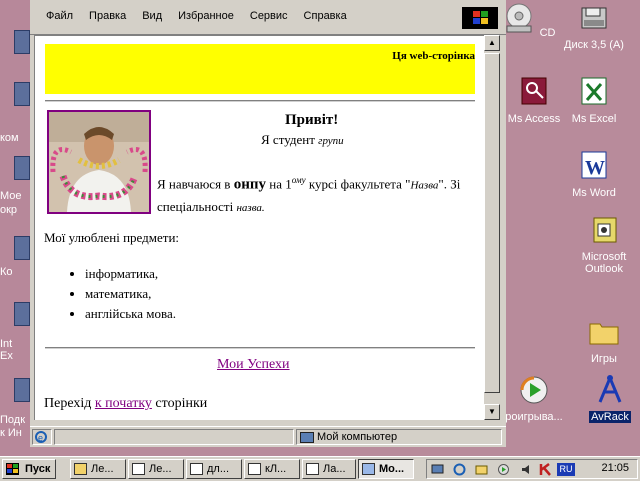  What do you see at coordinates (545, 469) in the screenshot?
I see `antivirus-icon` at bounding box center [545, 469].